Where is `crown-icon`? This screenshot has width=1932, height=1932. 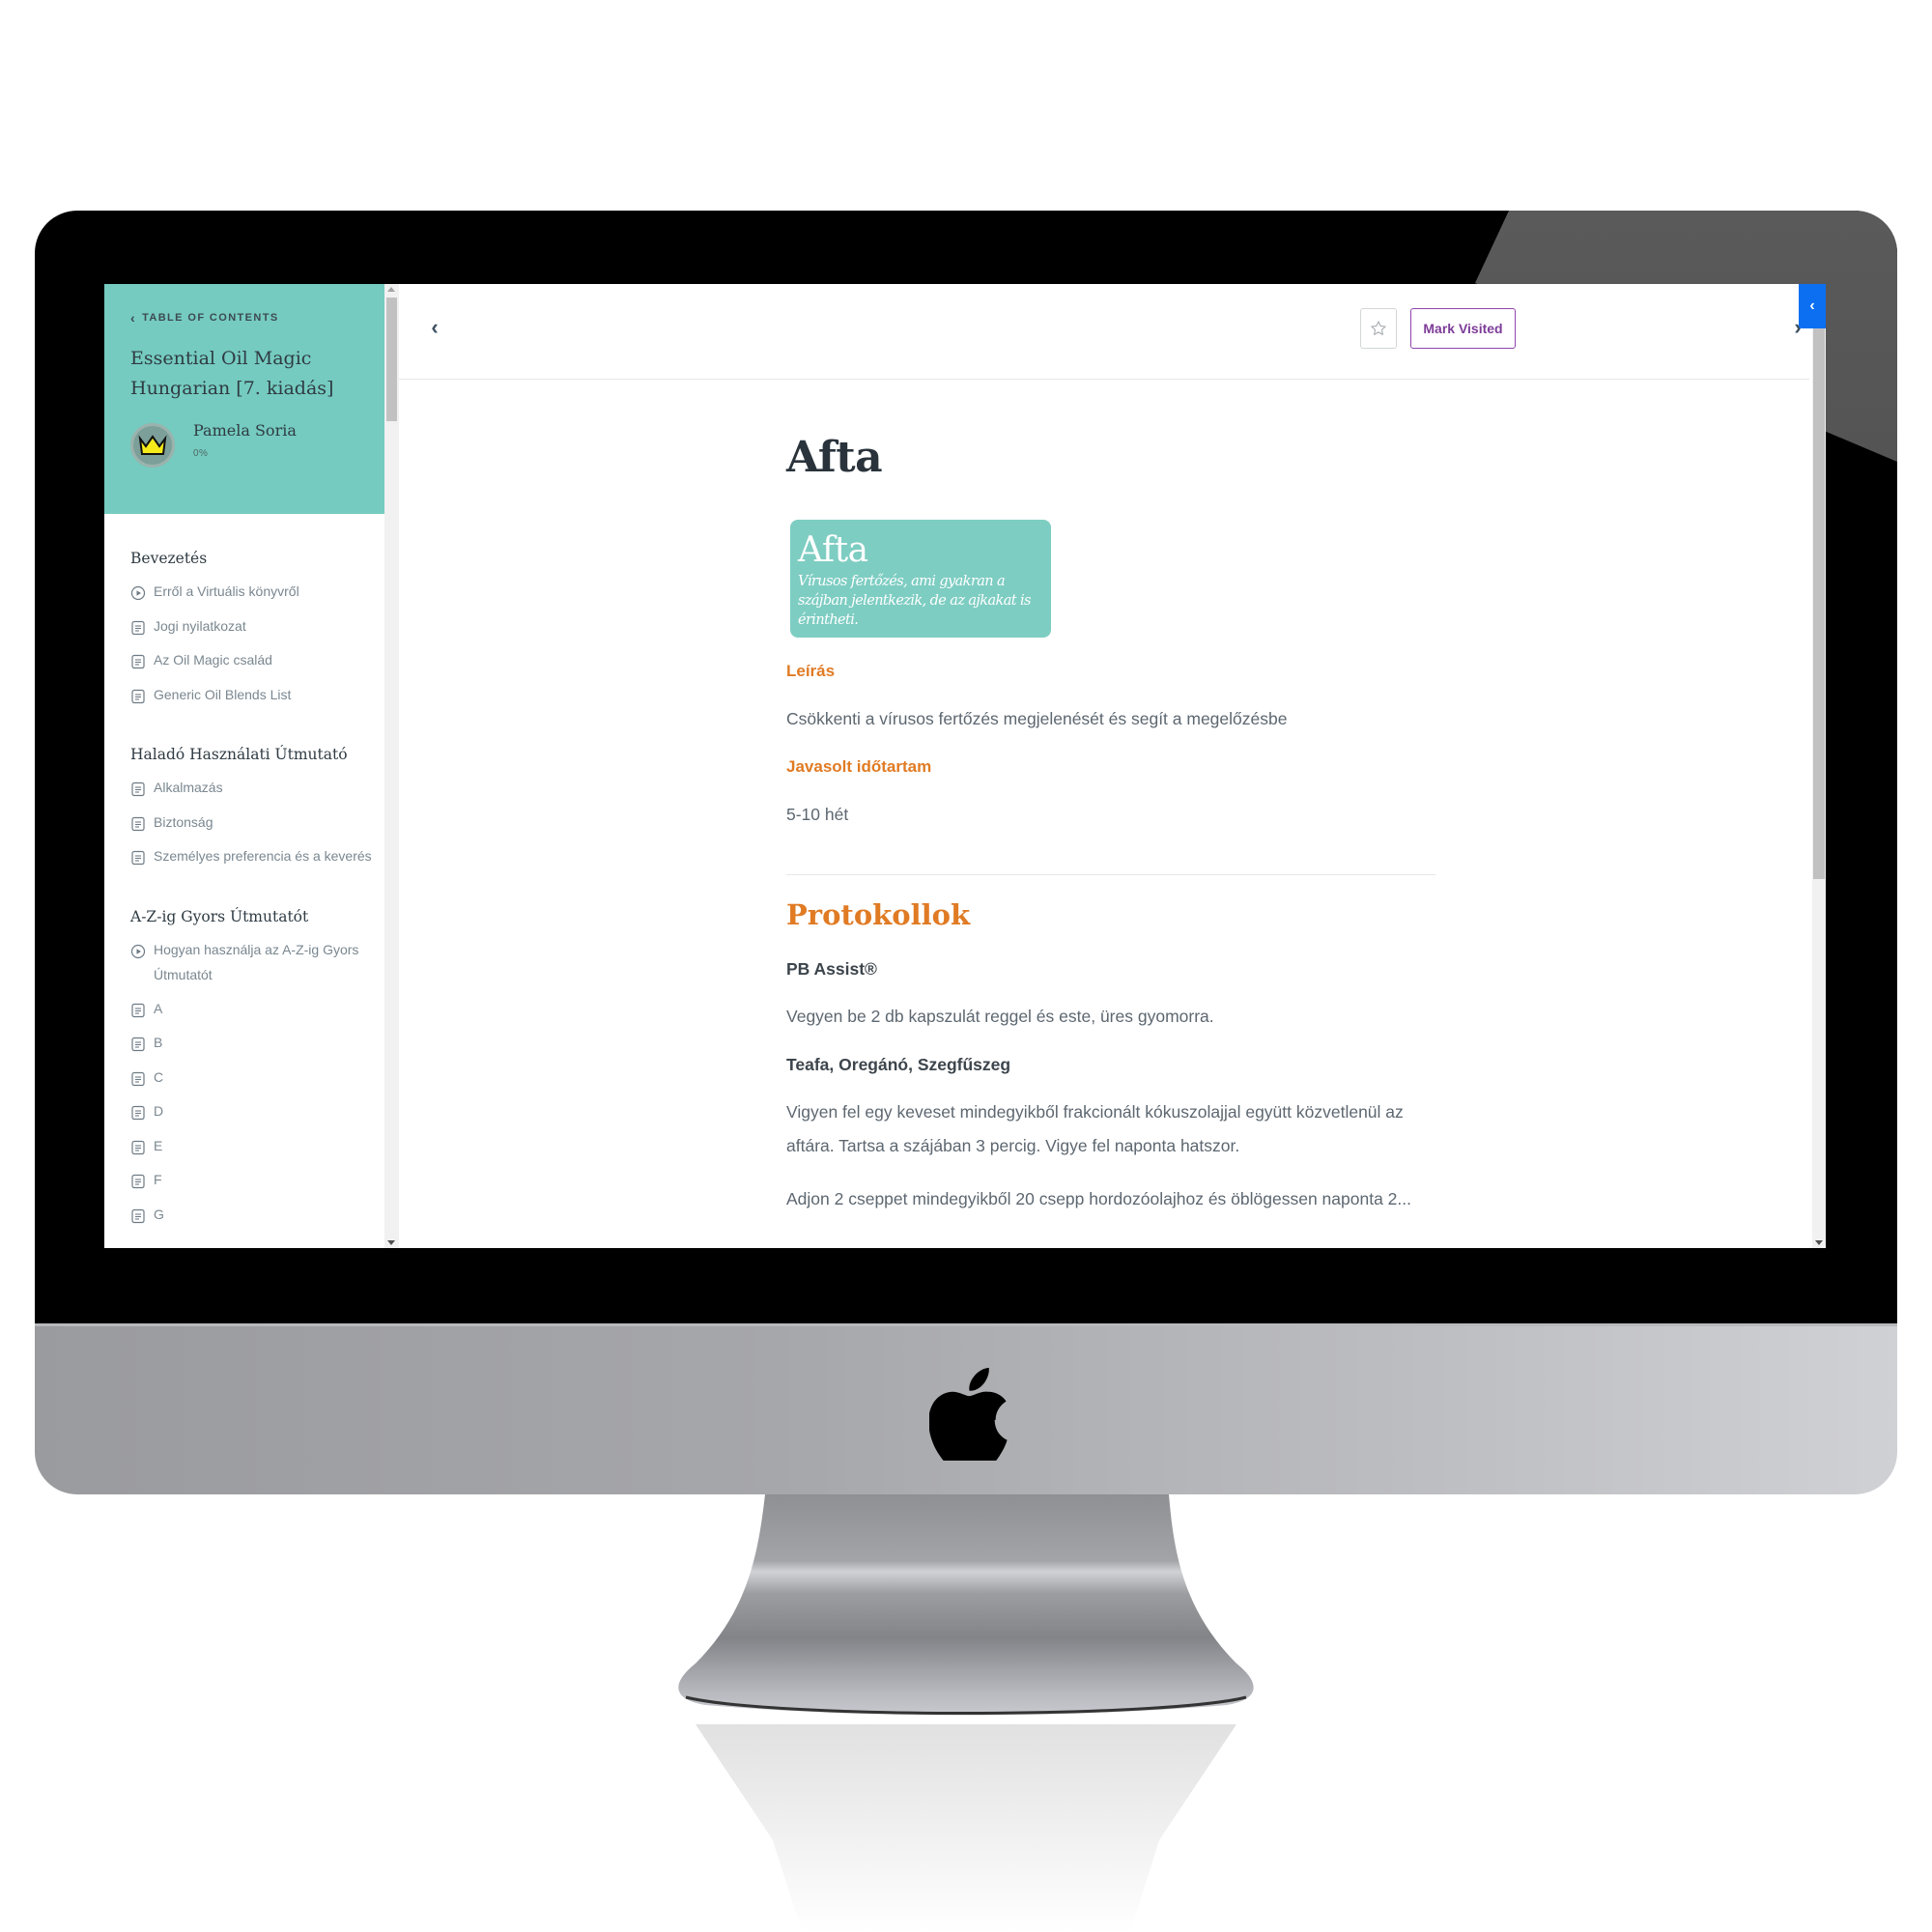 crown-icon is located at coordinates (152, 445).